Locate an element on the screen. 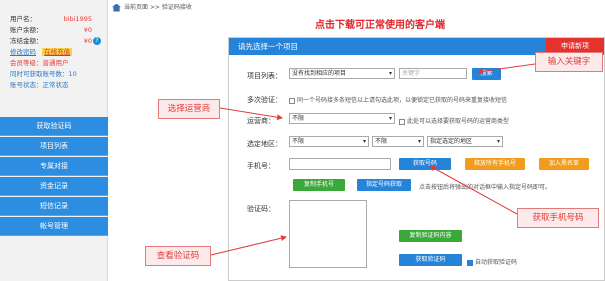 The width and height of the screenshot is (605, 281). arrow-keyword is located at coordinates (506, 69).